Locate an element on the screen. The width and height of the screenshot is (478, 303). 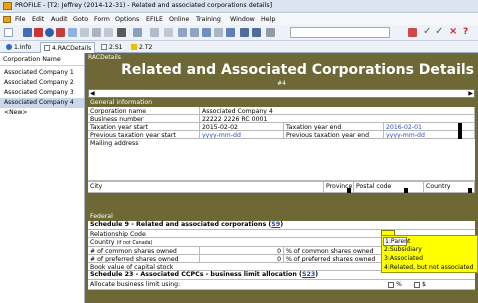
back-arrow-icon is located at coordinates (121, 32).